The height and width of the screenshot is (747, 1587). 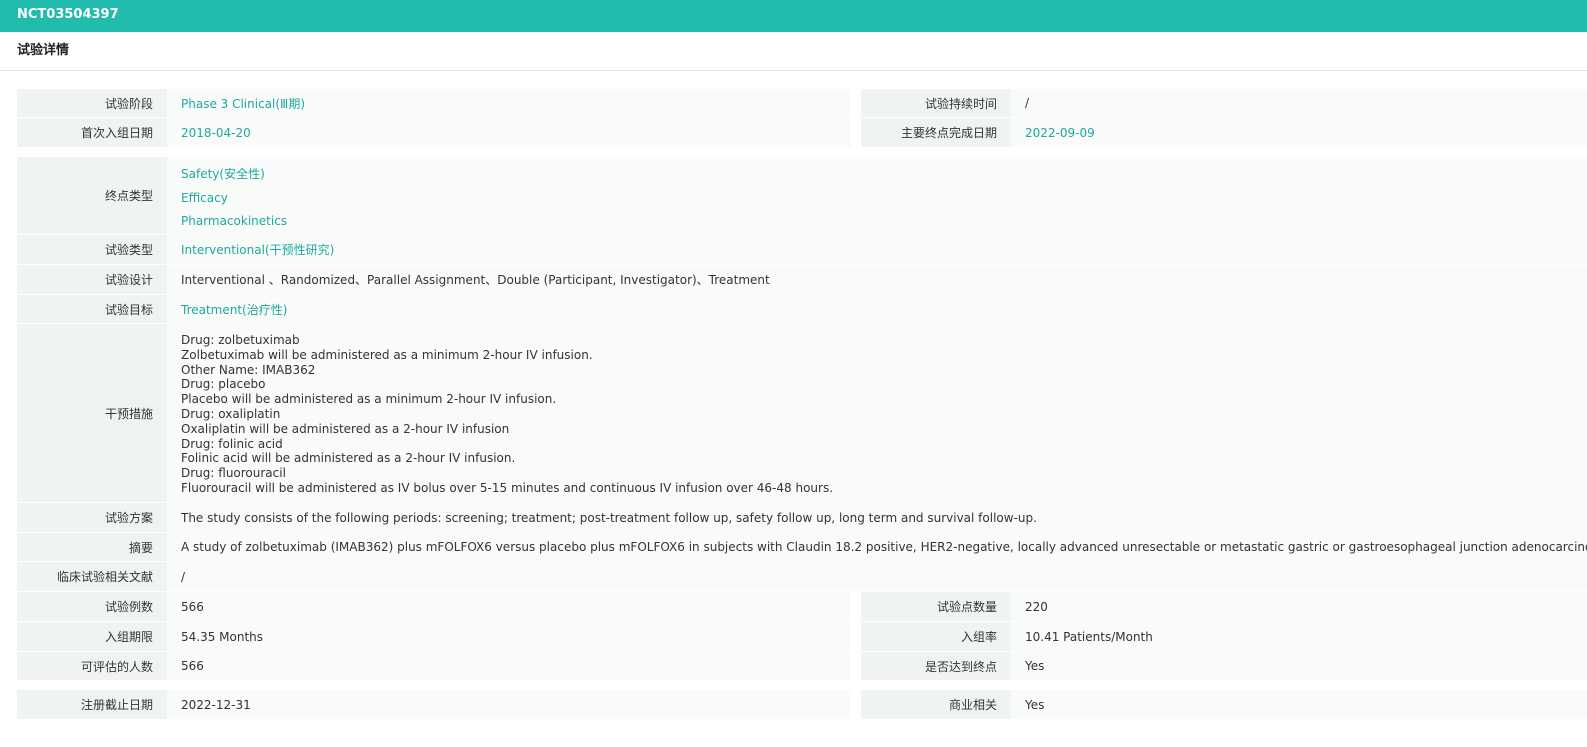 I want to click on commercial-label: 商业相关, so click(x=936, y=704).